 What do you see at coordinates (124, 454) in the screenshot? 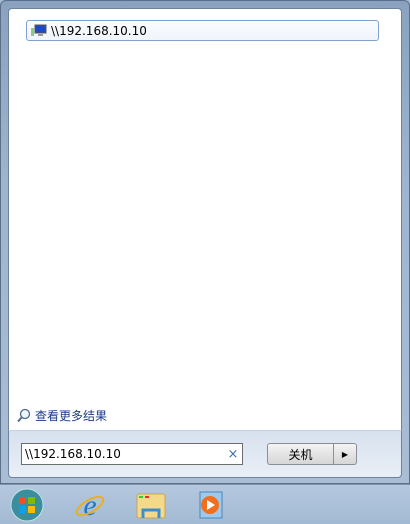
I see `search-input` at bounding box center [124, 454].